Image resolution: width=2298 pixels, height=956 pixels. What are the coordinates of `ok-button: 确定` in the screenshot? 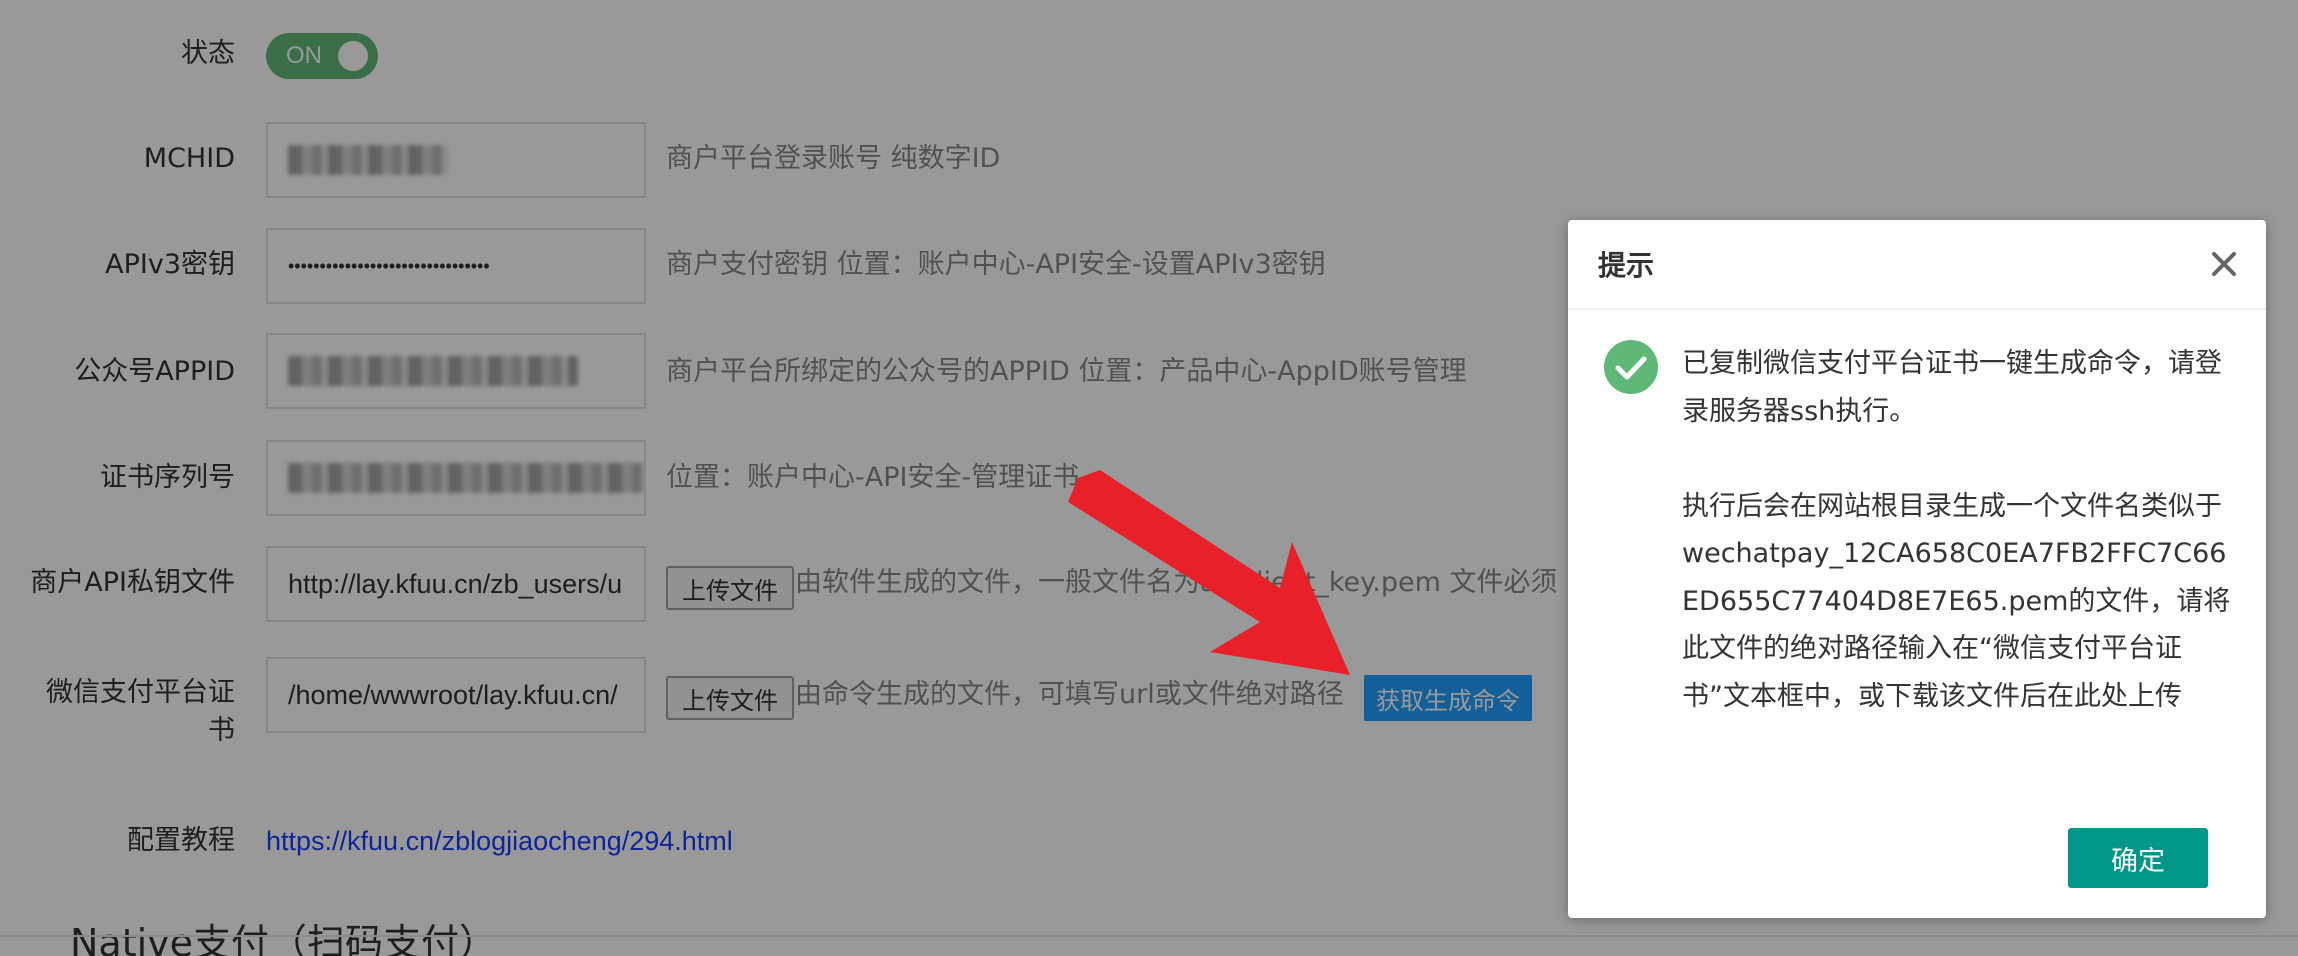 It's located at (2138, 858).